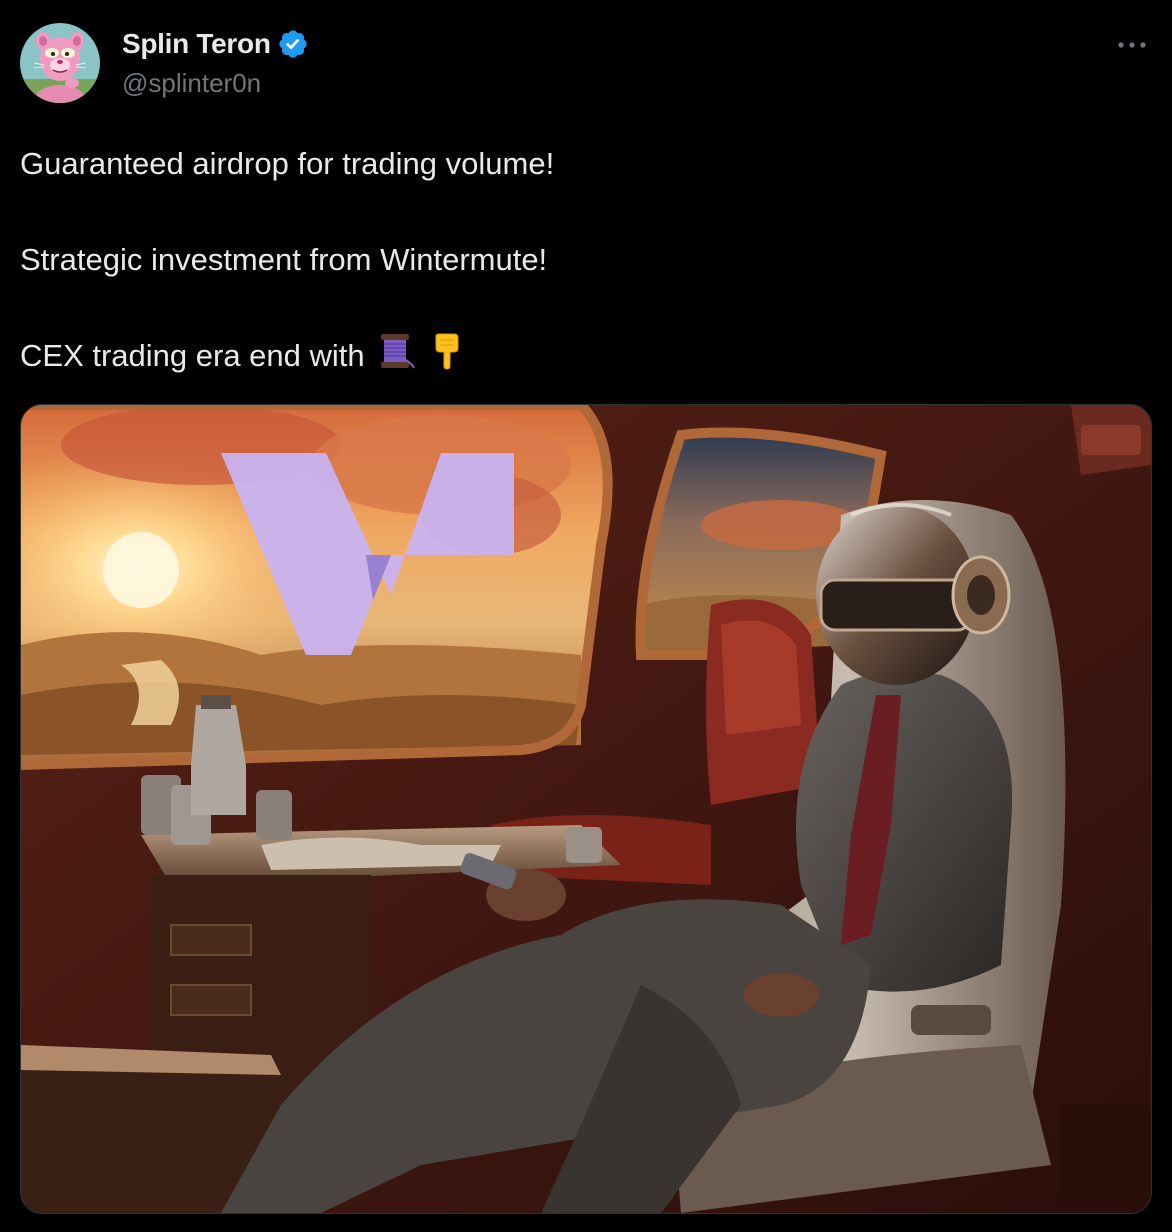  What do you see at coordinates (585, 356) in the screenshot?
I see `tweet-text-line-with-emoji: CEX trading era end with` at bounding box center [585, 356].